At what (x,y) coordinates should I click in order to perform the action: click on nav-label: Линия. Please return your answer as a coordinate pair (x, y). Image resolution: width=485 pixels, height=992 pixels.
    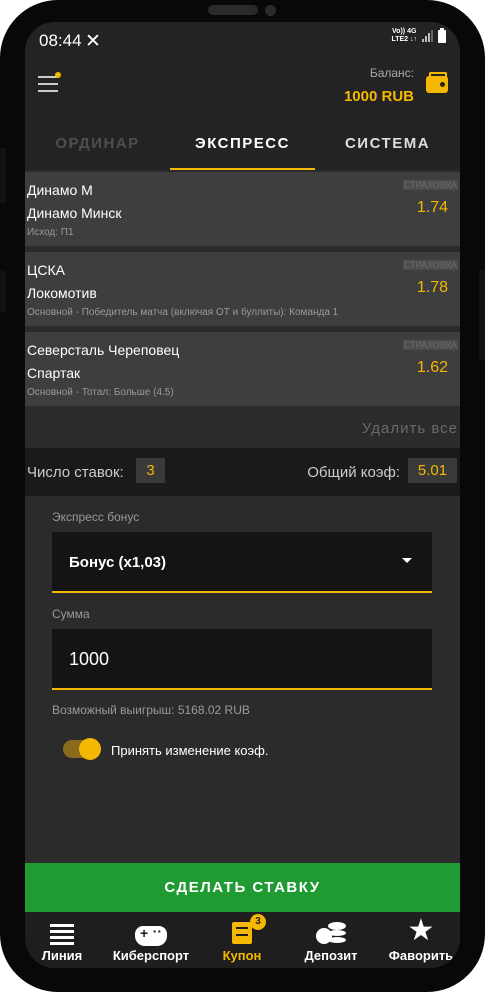
    Looking at the image, I should click on (62, 955).